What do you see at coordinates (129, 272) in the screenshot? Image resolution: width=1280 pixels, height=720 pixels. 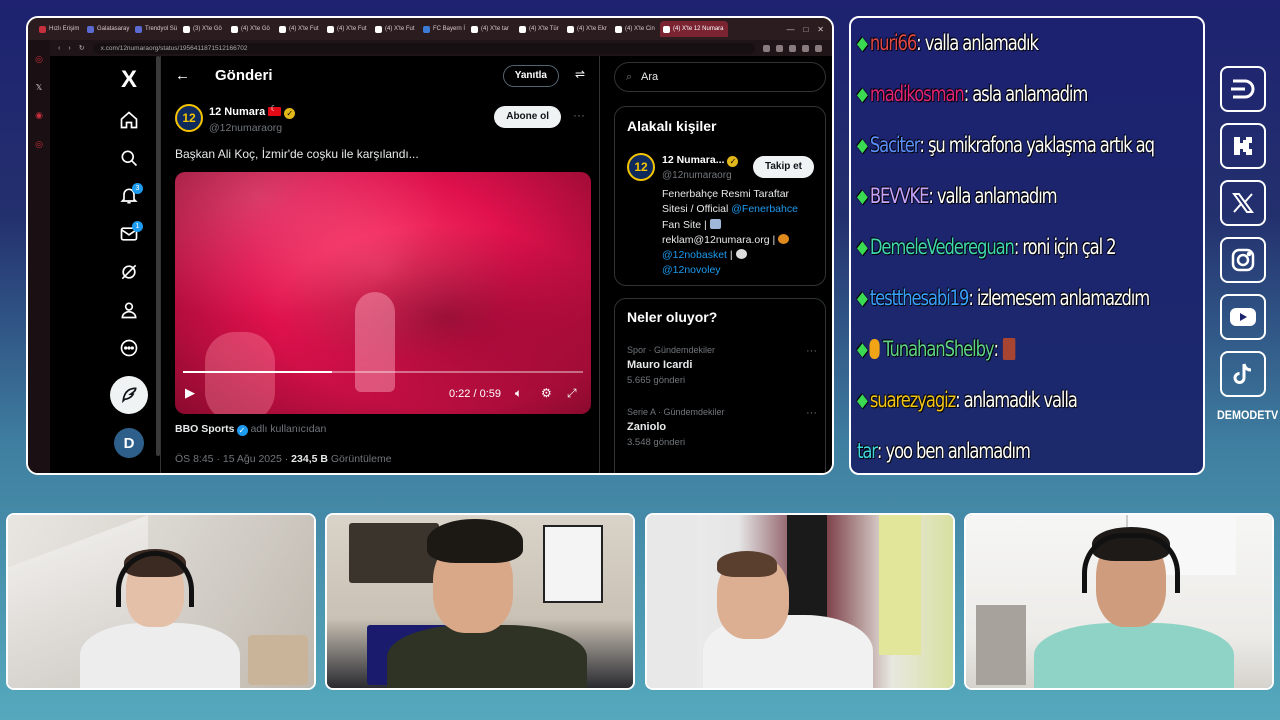 I see `grok-icon` at bounding box center [129, 272].